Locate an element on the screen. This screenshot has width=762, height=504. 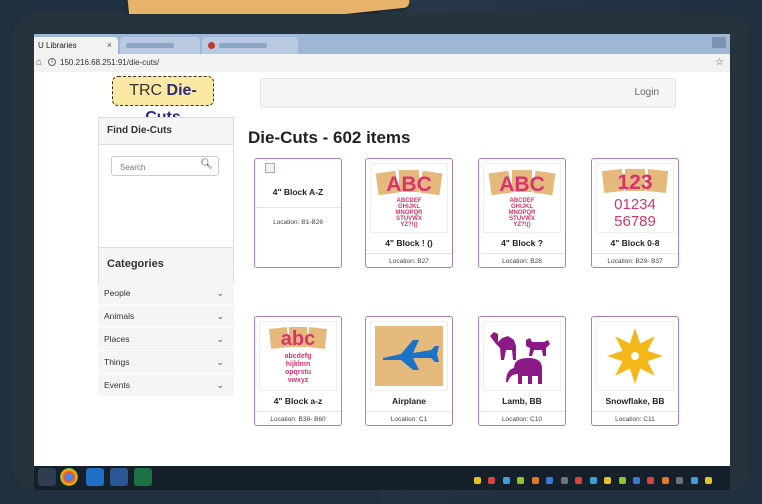
category-label: Animals is located at coordinates (119, 316).